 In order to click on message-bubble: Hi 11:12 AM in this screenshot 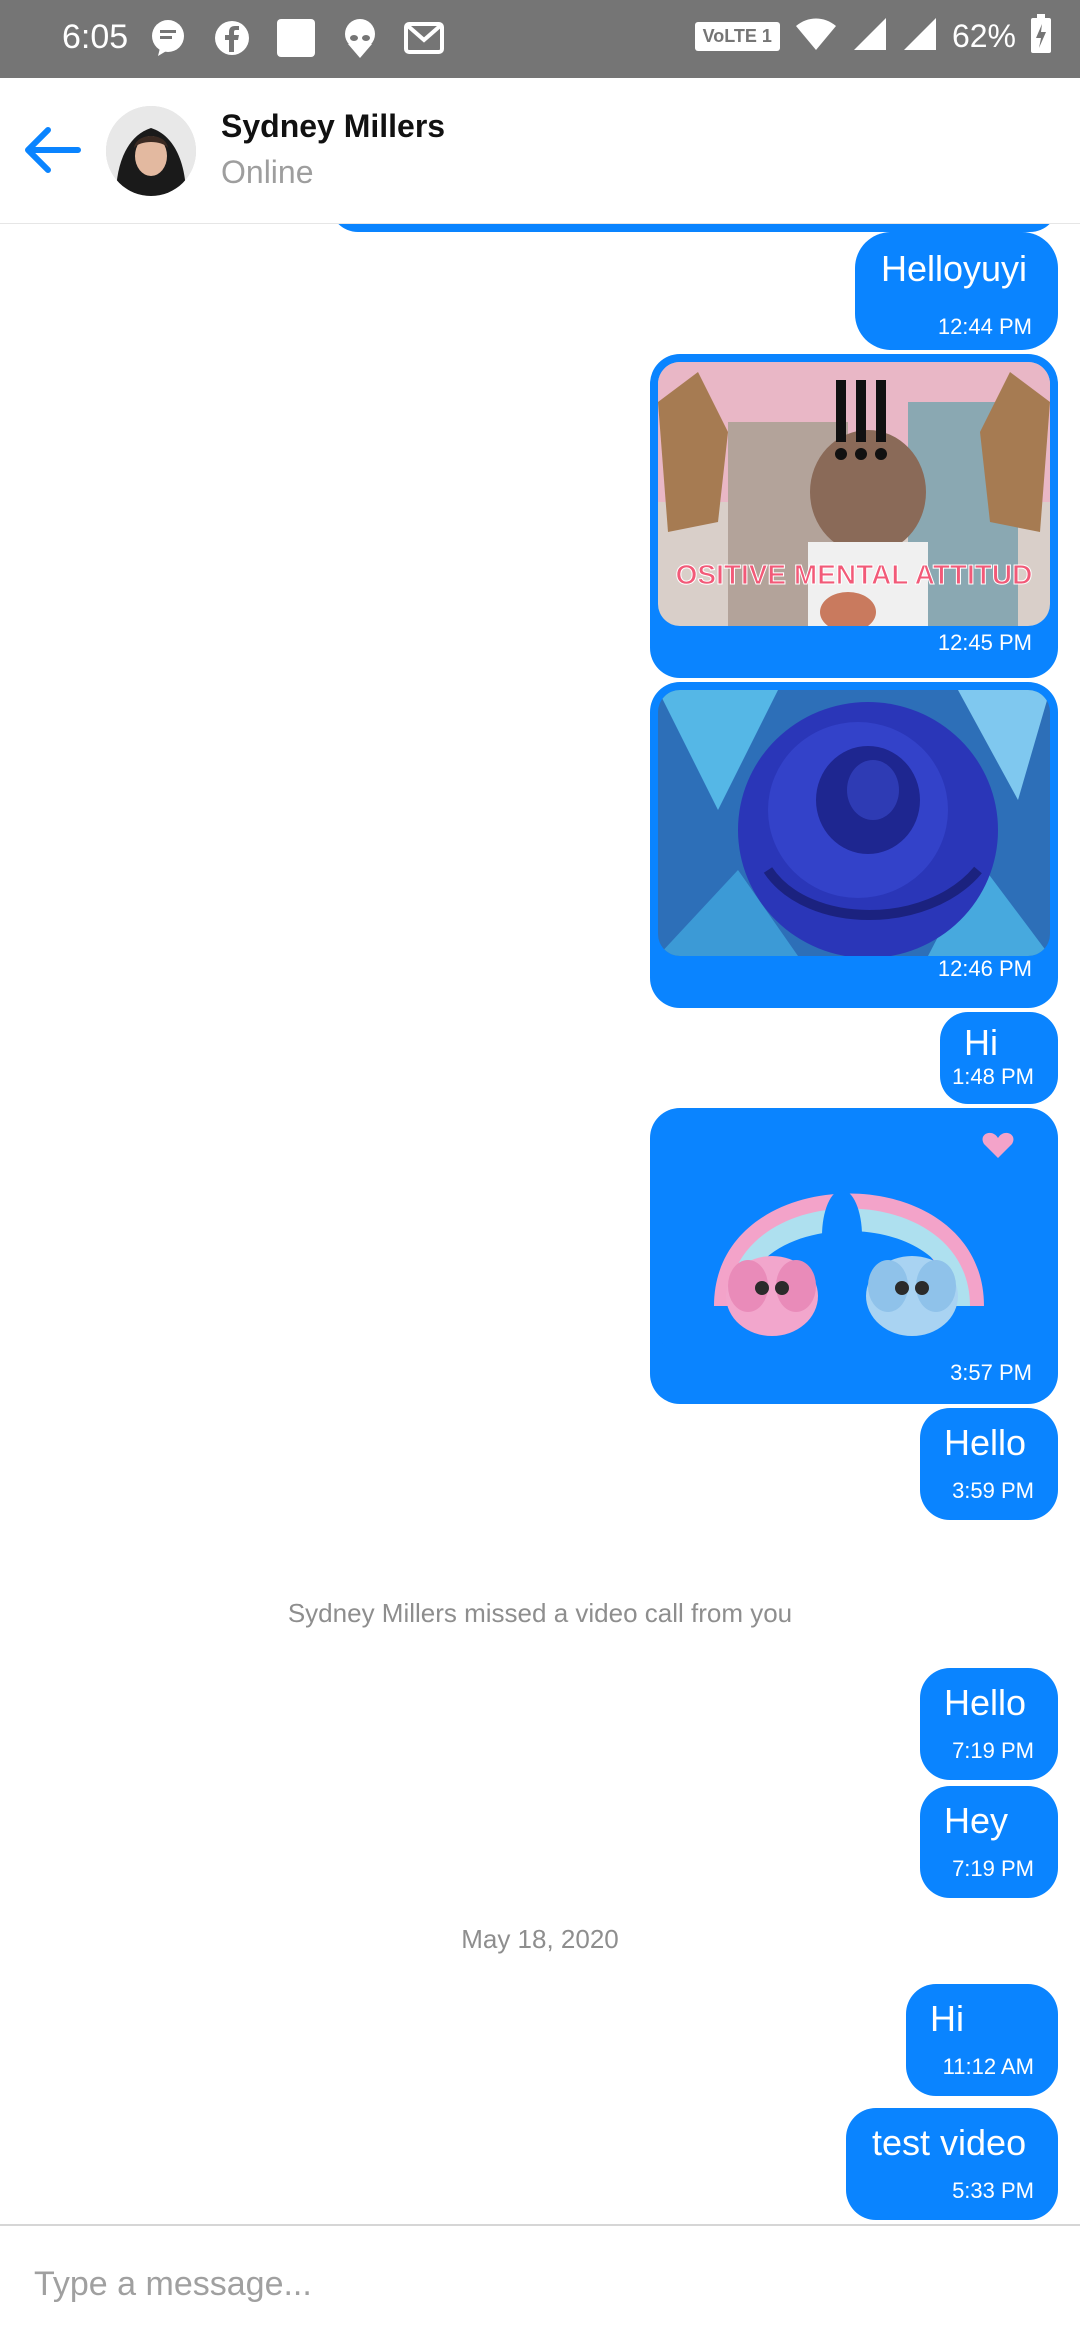, I will do `click(982, 2040)`.